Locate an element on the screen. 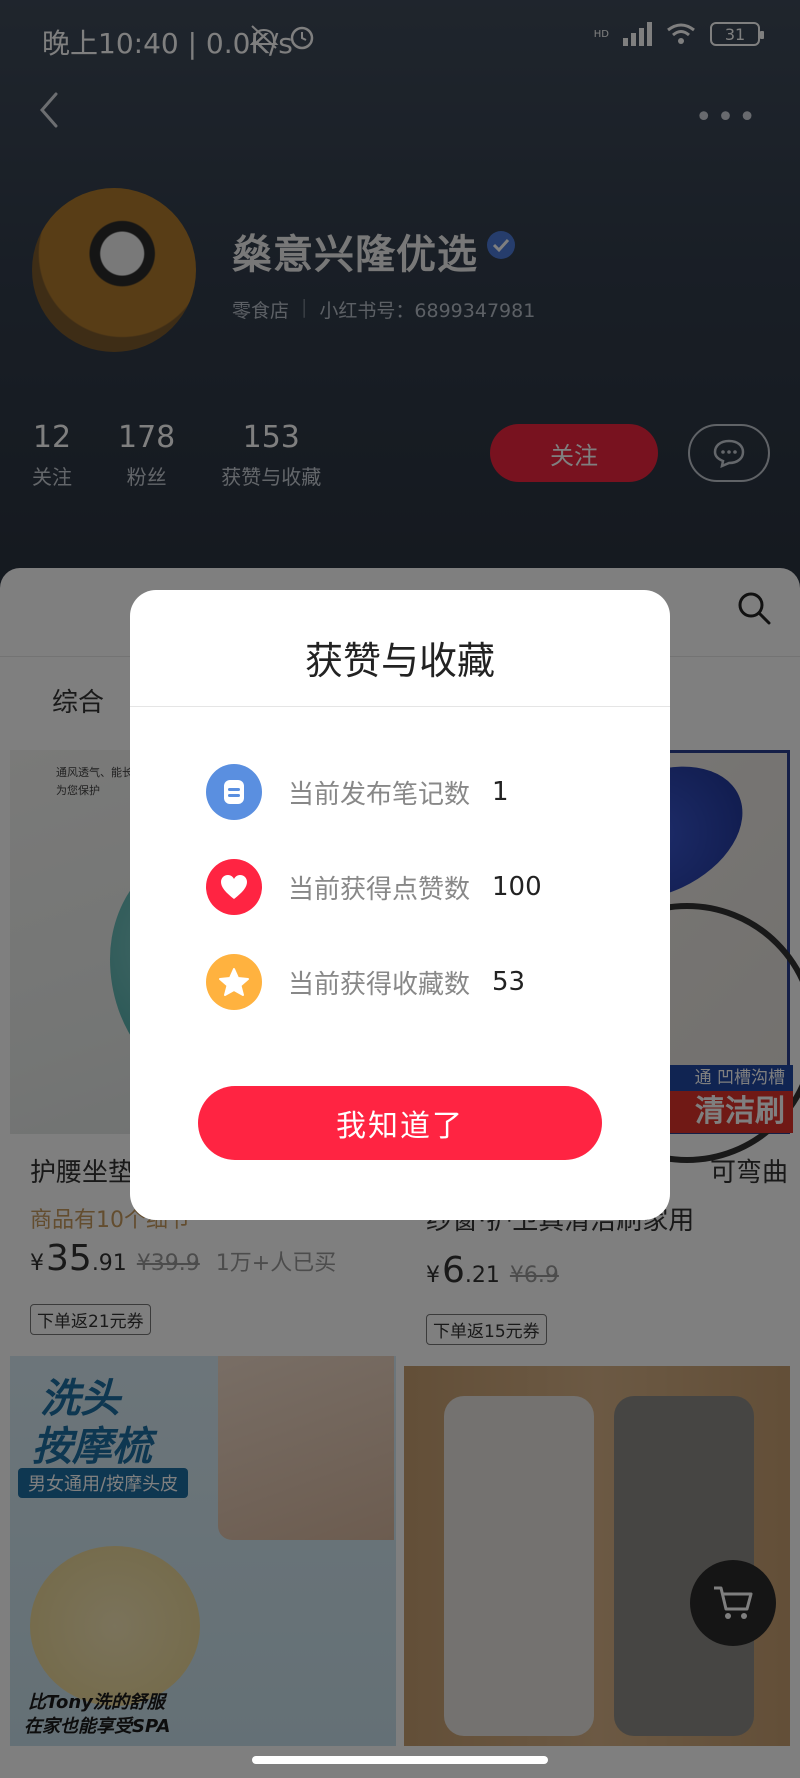  star-icon is located at coordinates (234, 982).